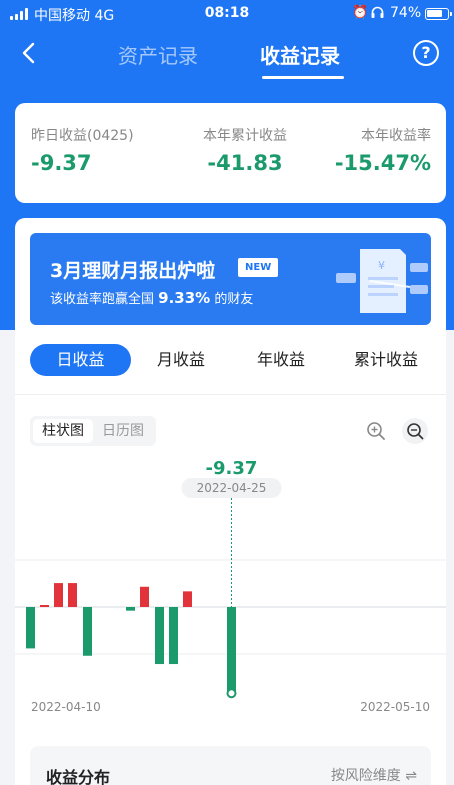 The width and height of the screenshot is (454, 785). I want to click on distribution-filter-label: 按风险维度, so click(365, 776).